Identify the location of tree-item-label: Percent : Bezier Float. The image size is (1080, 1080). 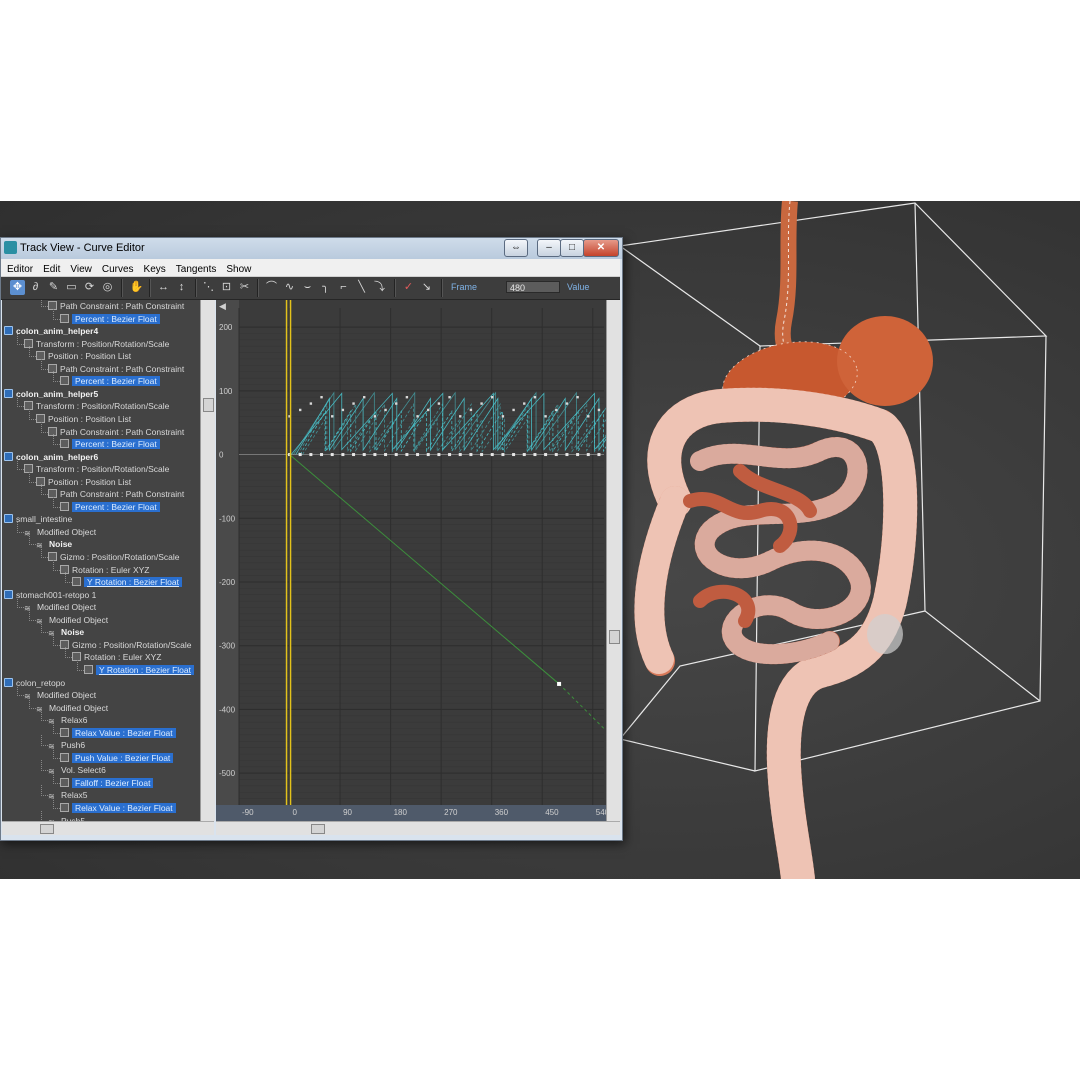
(116, 381).